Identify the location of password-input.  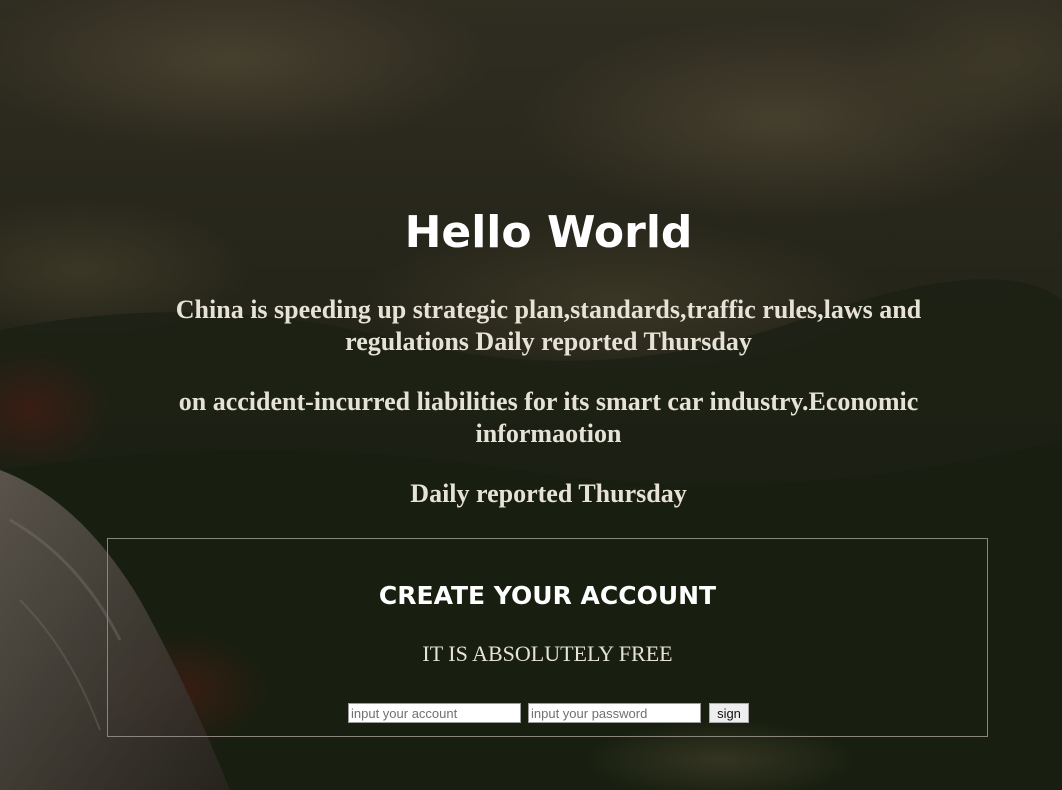
(614, 713).